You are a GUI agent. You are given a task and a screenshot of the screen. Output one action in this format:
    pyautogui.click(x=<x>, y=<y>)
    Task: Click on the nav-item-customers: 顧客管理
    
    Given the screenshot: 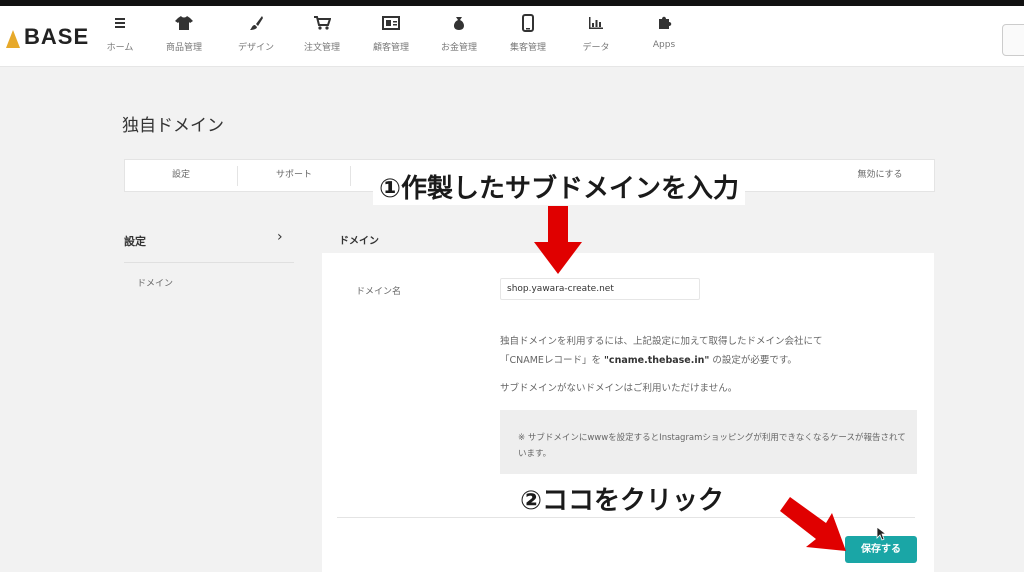 What is the action you would take?
    pyautogui.click(x=391, y=32)
    